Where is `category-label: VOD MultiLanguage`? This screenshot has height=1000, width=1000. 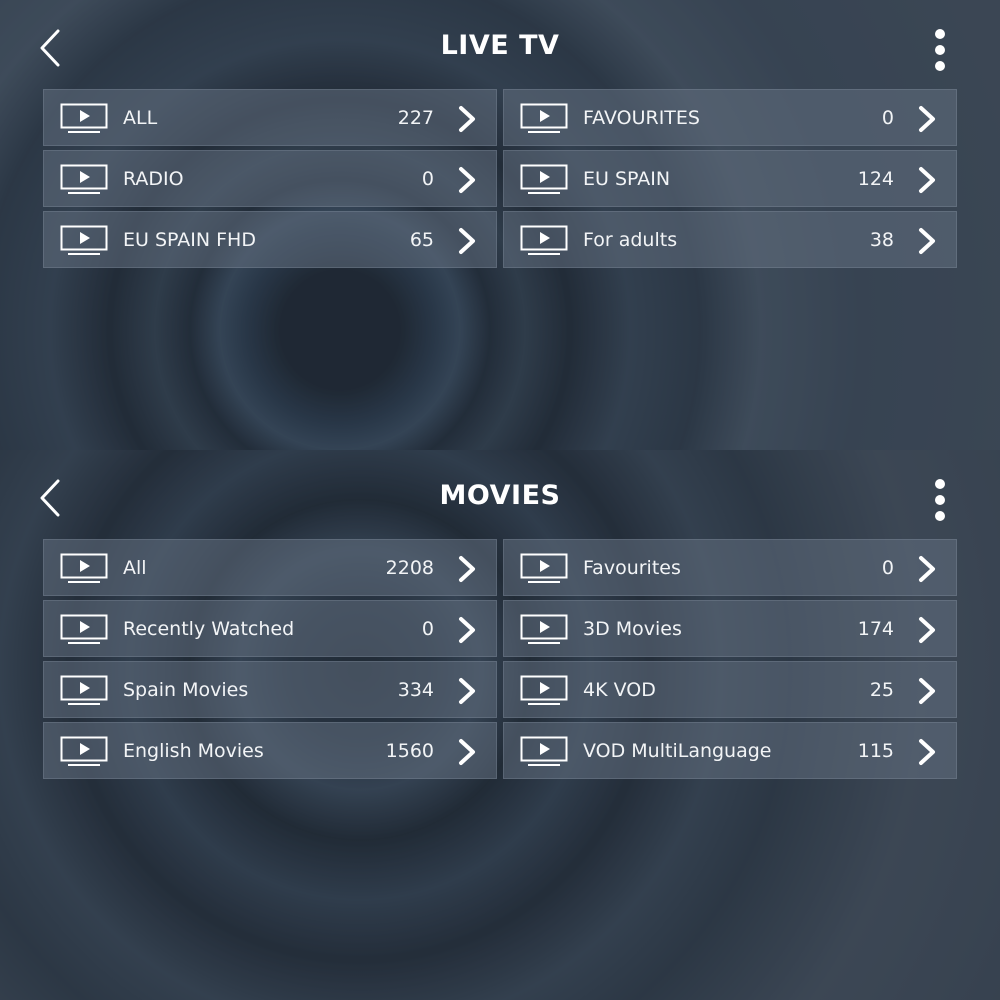
category-label: VOD MultiLanguage is located at coordinates (677, 751).